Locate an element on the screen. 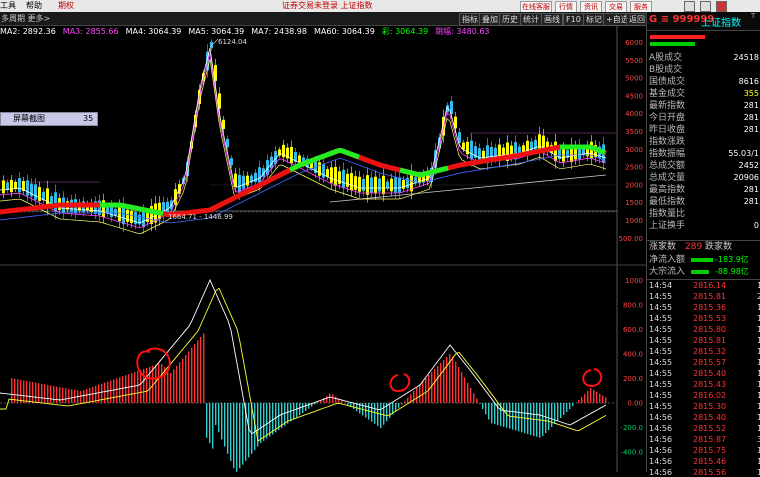  tick-price: 2815.36 is located at coordinates (709, 307).